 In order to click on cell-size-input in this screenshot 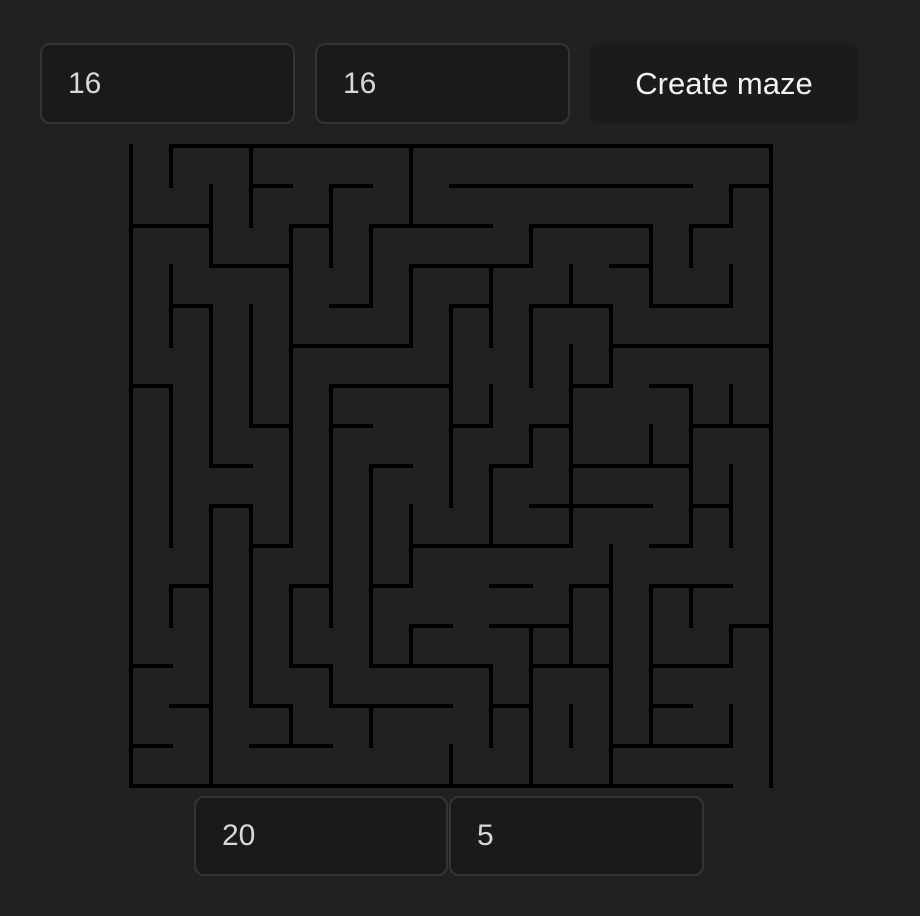, I will do `click(321, 836)`.